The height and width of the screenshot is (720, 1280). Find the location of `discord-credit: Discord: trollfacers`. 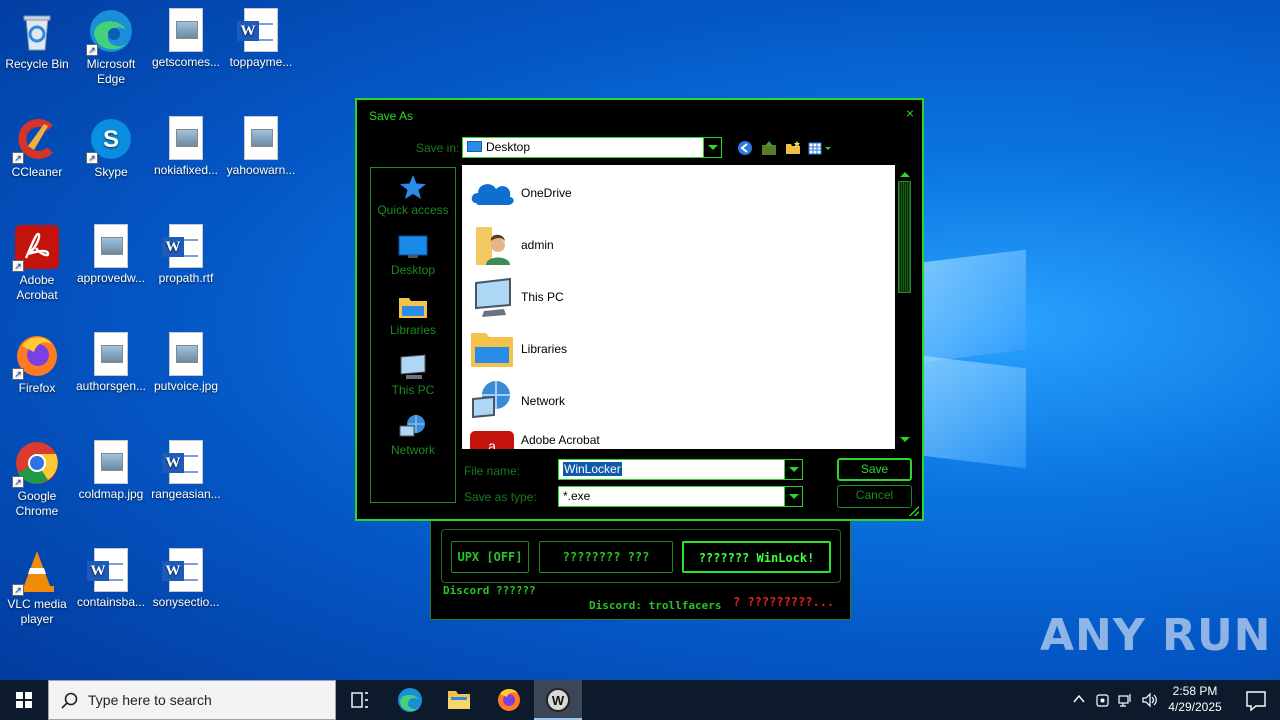

discord-credit: Discord: trollfacers is located at coordinates (655, 605).